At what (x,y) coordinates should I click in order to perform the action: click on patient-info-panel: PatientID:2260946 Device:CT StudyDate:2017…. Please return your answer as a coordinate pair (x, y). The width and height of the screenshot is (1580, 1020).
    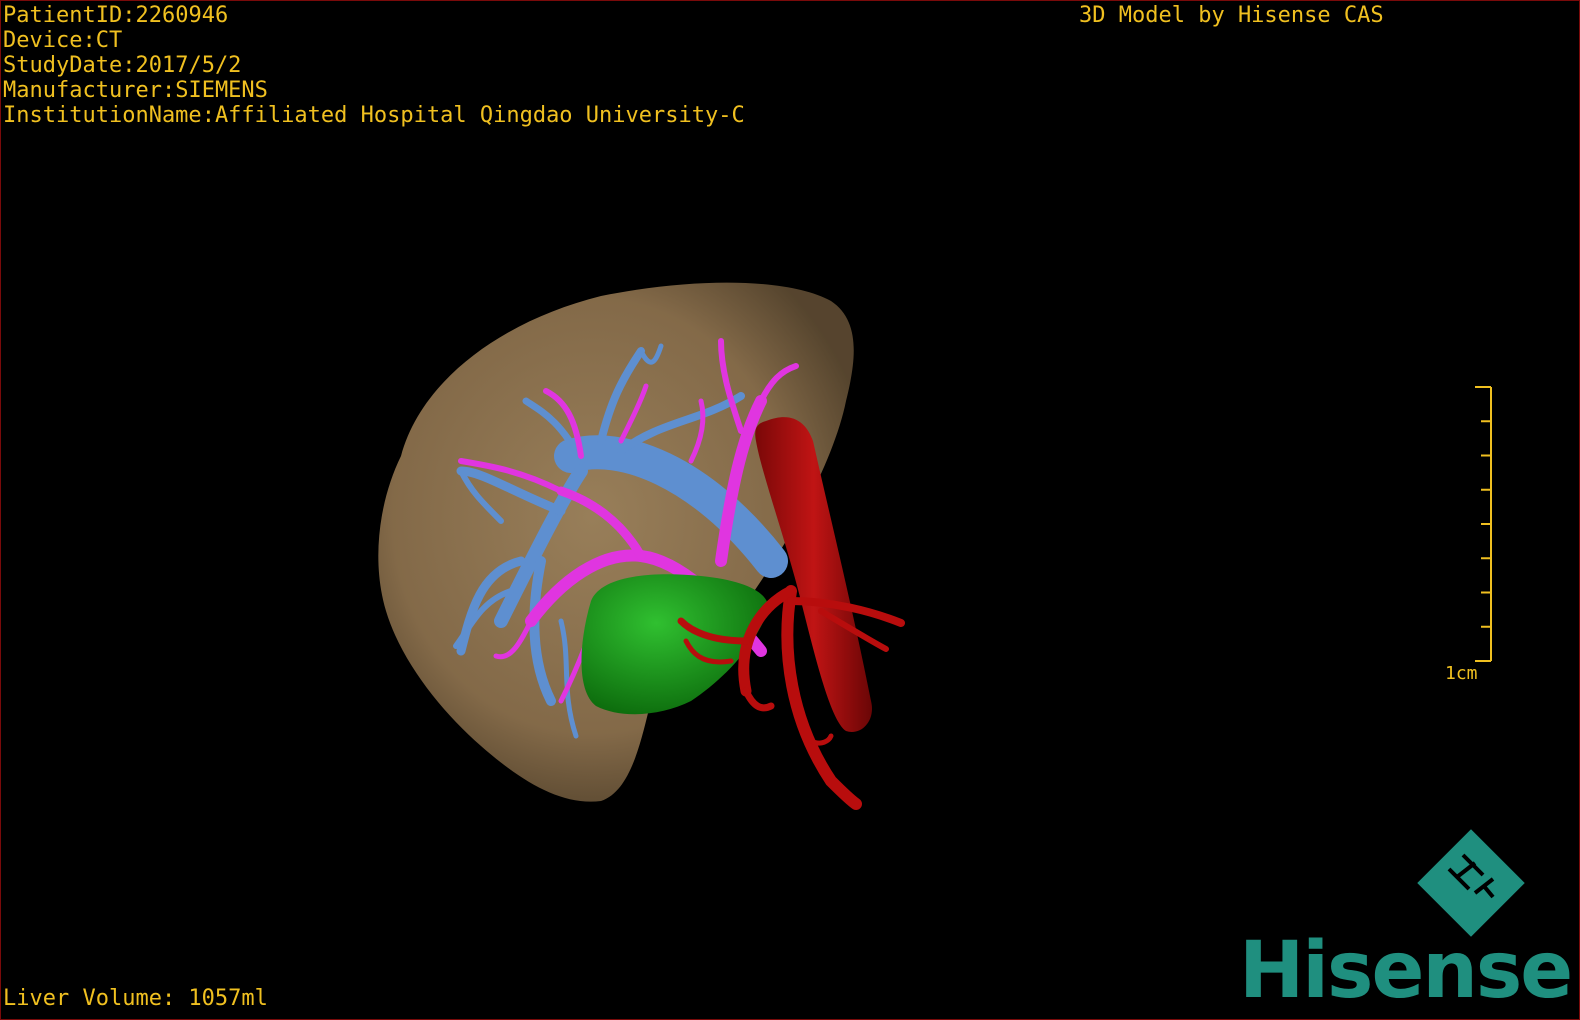
    Looking at the image, I should click on (374, 65).